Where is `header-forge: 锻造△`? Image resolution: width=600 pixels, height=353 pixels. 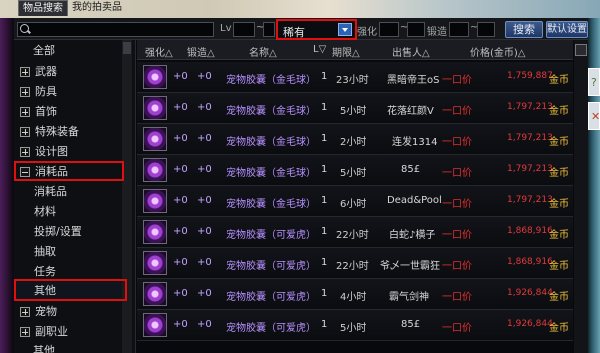 header-forge: 锻造△ is located at coordinates (201, 51).